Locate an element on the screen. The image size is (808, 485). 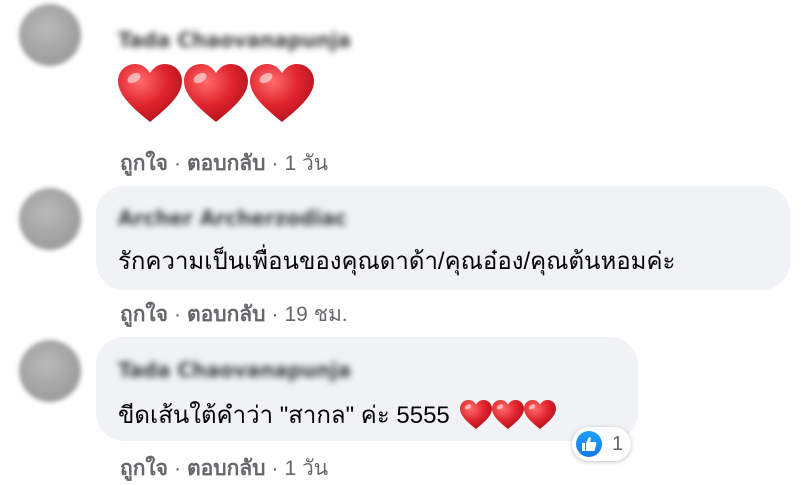
reaction-summary: 1 is located at coordinates (602, 444).